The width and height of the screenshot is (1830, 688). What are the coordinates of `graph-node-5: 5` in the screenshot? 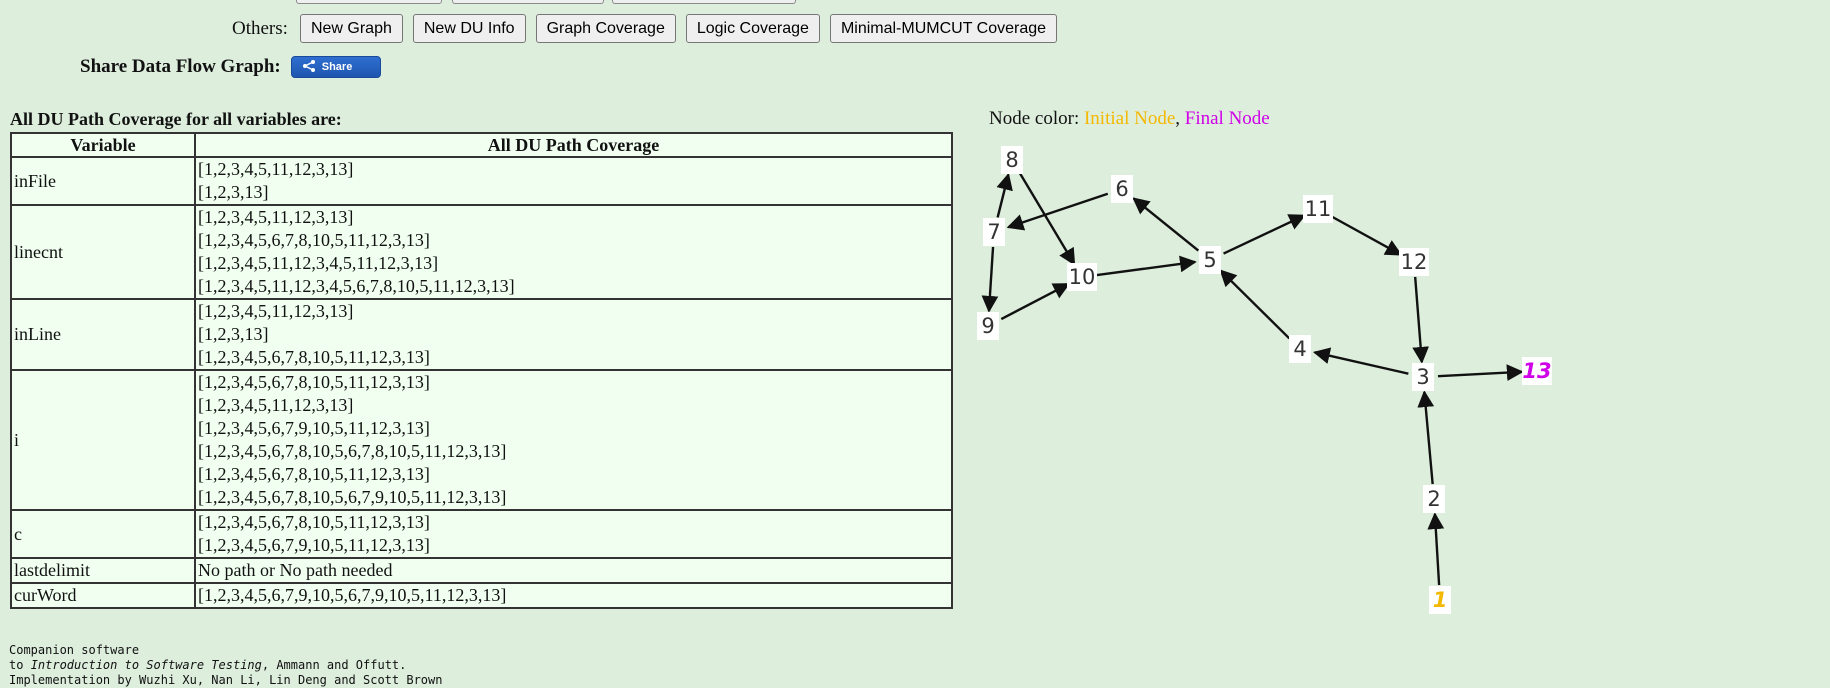 It's located at (1210, 260).